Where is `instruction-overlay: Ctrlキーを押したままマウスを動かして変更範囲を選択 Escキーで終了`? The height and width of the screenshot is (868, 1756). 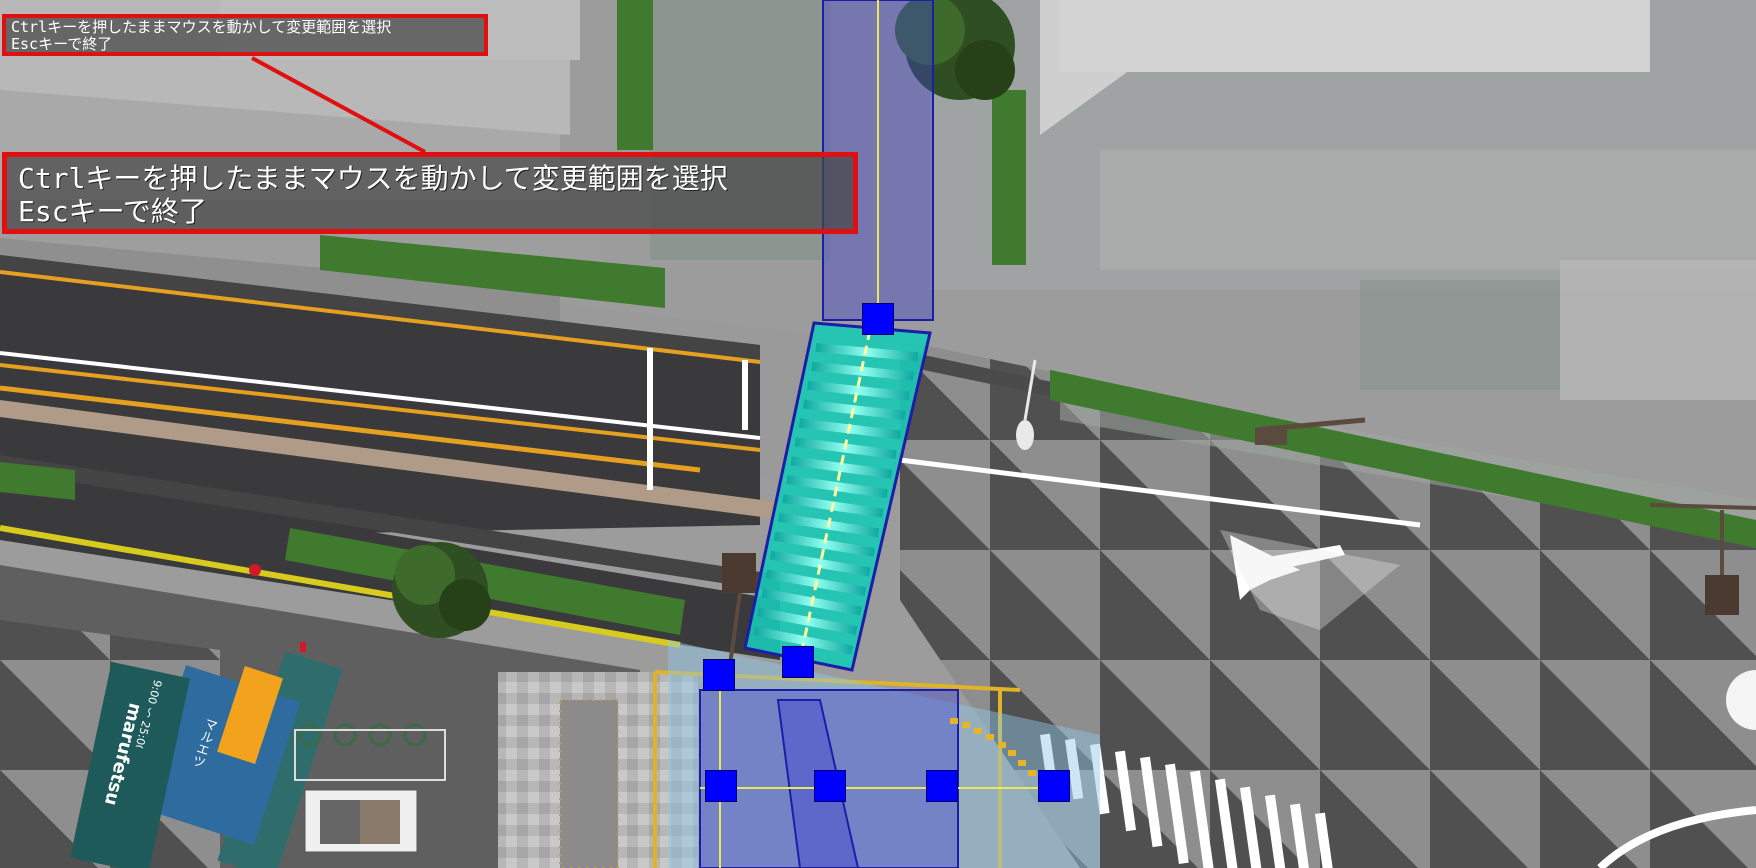
instruction-overlay: Ctrlキーを押したままマウスを動かして変更範囲を選択 Escキーで終了 is located at coordinates (245, 35).